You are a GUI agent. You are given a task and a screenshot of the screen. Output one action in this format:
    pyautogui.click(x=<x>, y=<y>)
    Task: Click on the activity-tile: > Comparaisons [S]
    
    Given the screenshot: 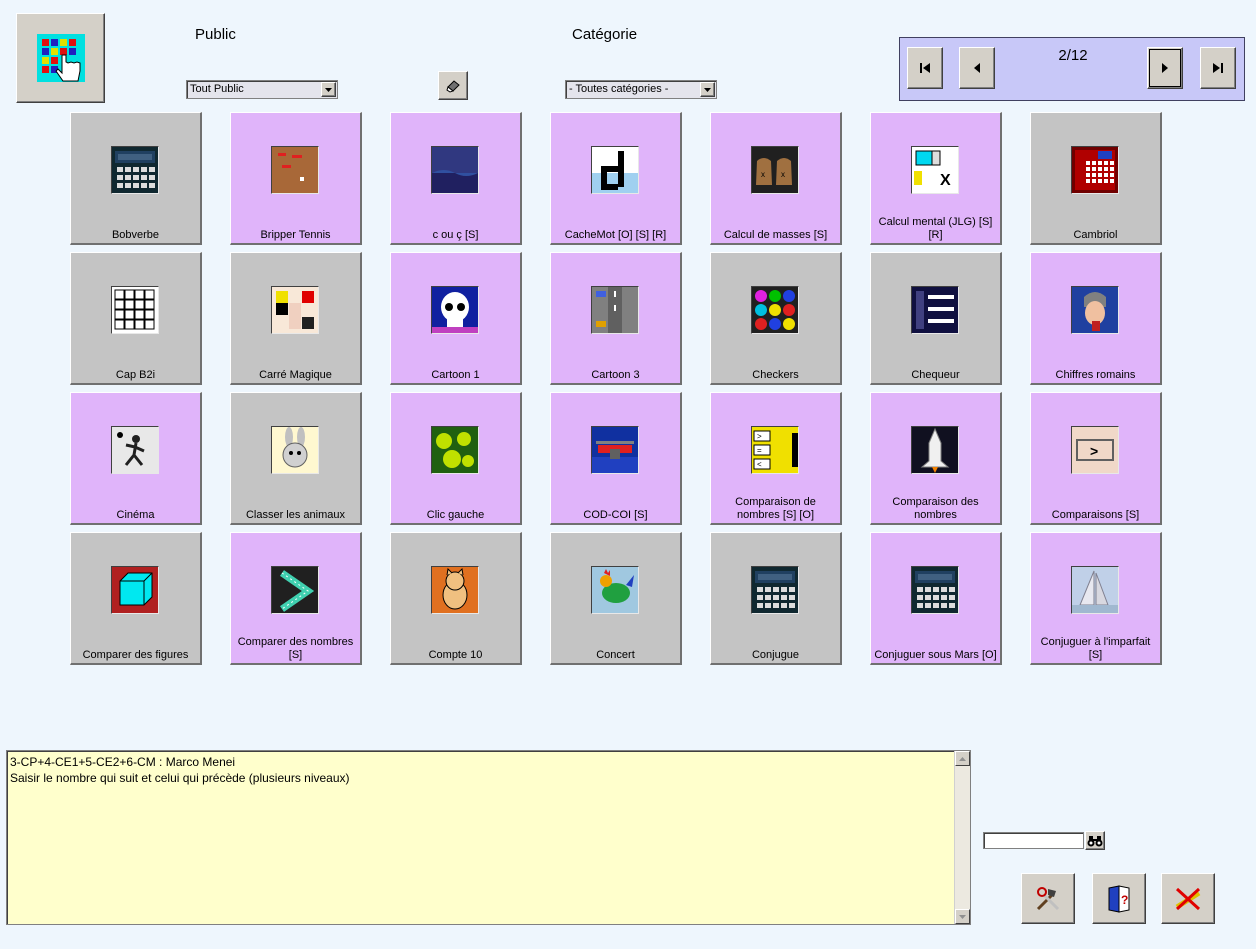 What is the action you would take?
    pyautogui.click(x=1096, y=458)
    